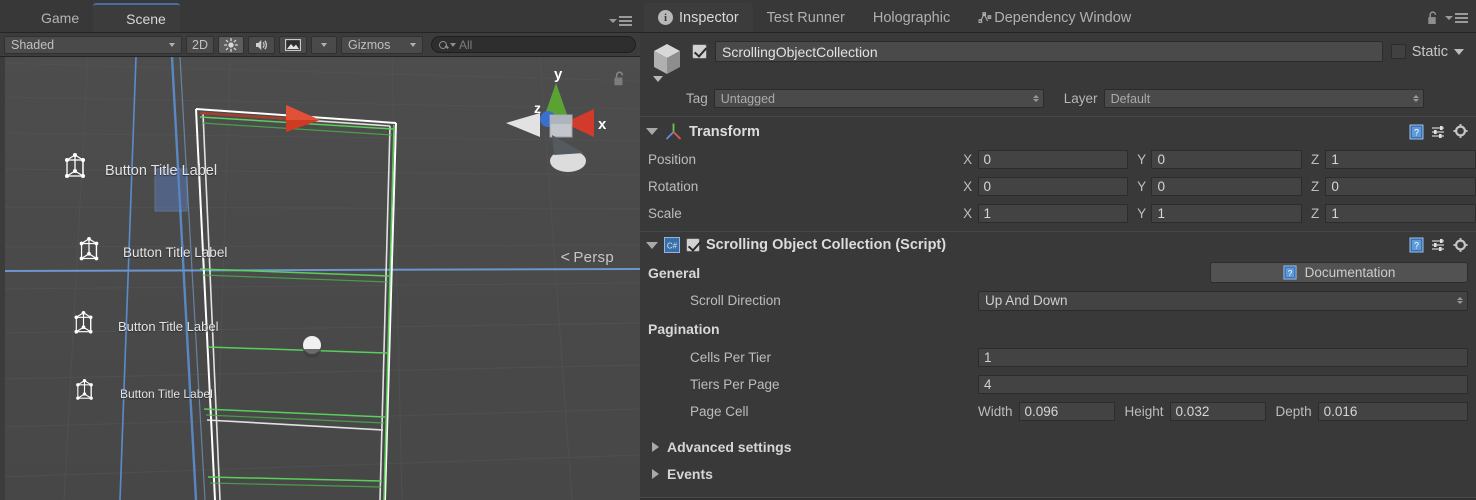 Image resolution: width=1476 pixels, height=500 pixels. I want to click on transform-scale-label: Scale, so click(665, 213).